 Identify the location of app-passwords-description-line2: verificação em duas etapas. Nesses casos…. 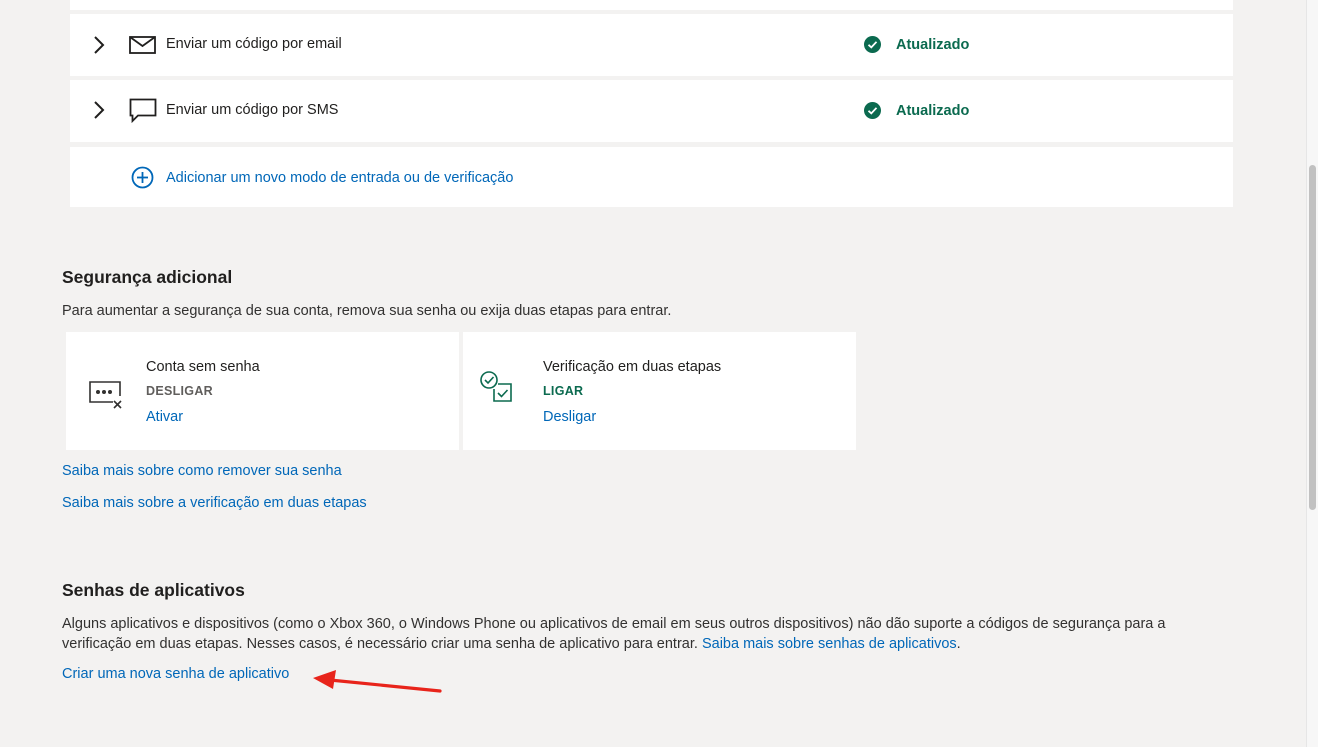
(511, 644).